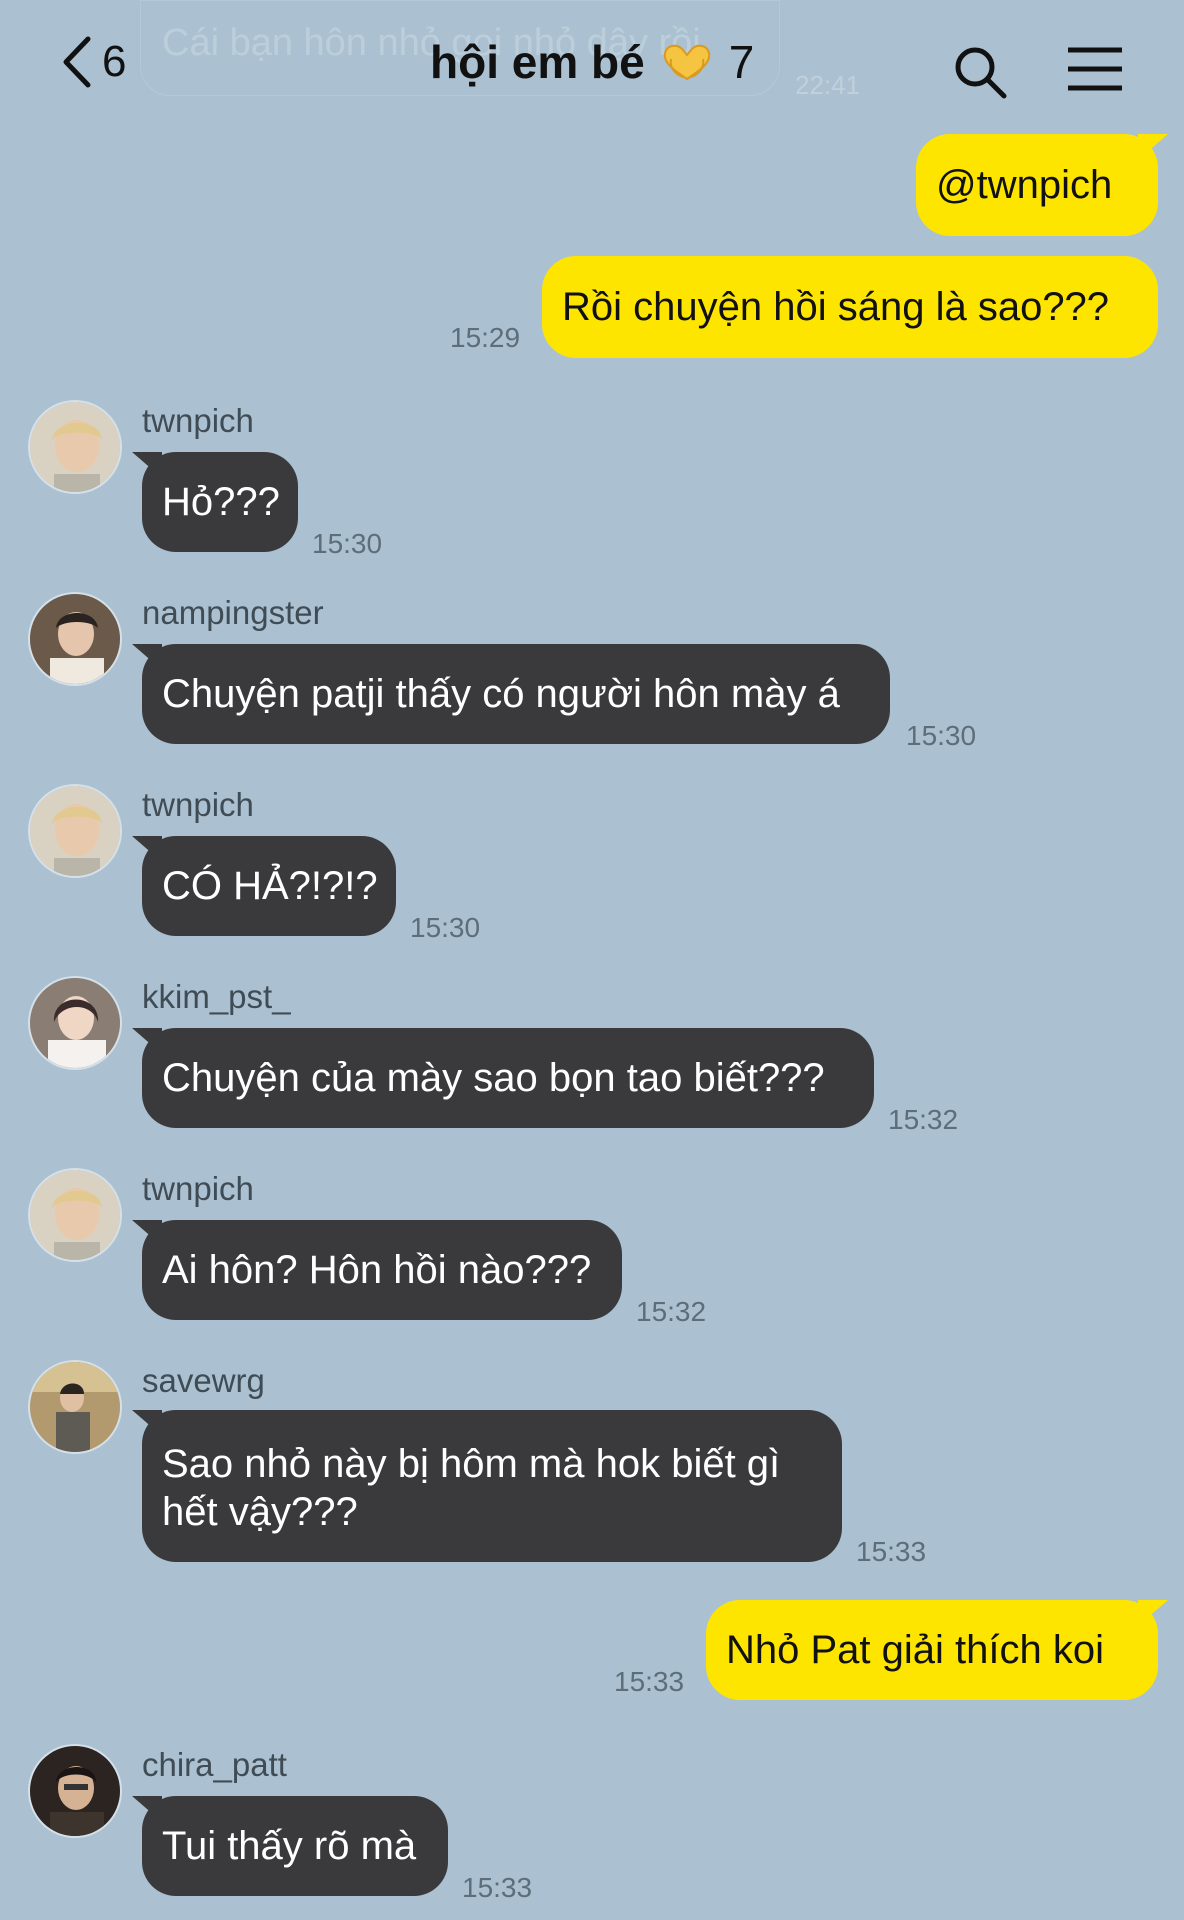 Image resolution: width=1184 pixels, height=1920 pixels. Describe the element at coordinates (828, 85) in the screenshot. I see `previous-message-ghost-time: 22:41` at that location.